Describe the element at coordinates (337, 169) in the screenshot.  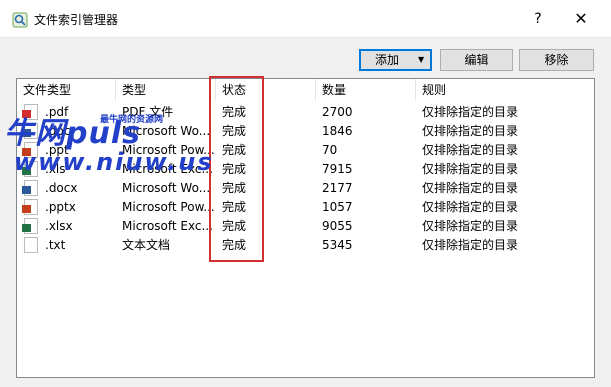
I see `count-cell: 7915` at that location.